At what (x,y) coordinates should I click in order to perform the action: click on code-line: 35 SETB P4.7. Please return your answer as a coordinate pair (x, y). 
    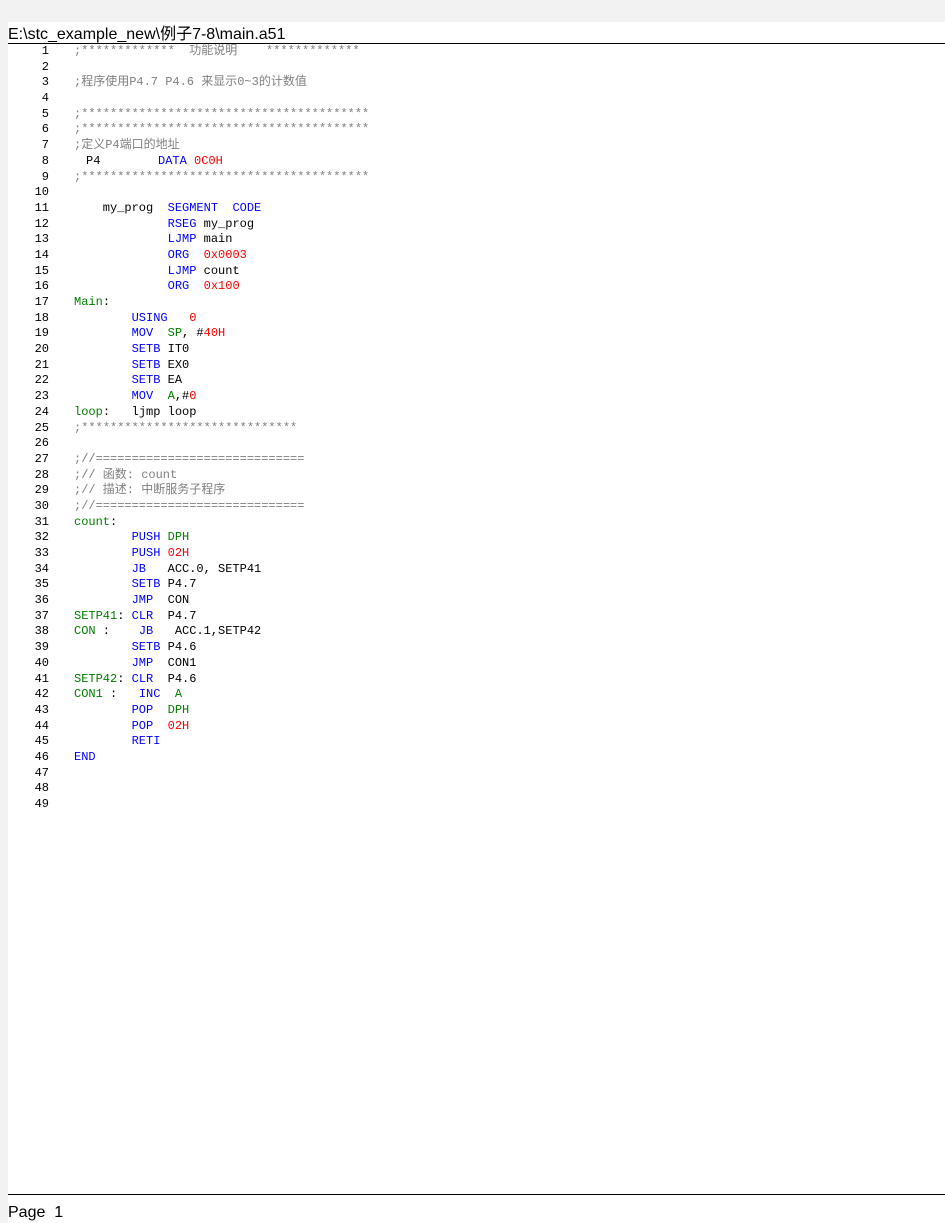
    Looking at the image, I should click on (102, 585).